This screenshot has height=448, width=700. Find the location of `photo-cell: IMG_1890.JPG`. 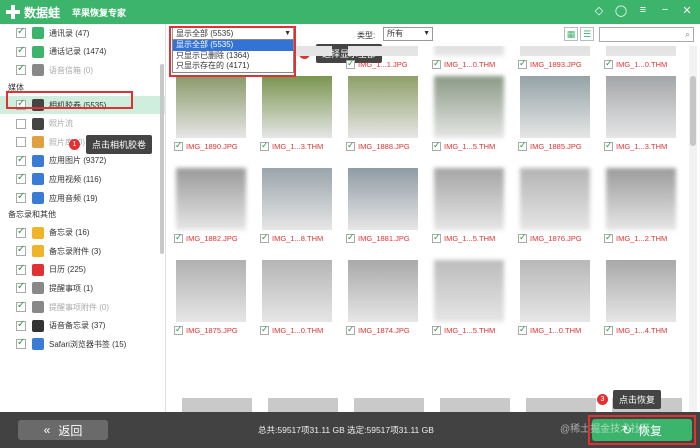

photo-cell: IMG_1890.JPG is located at coordinates (212, 114).